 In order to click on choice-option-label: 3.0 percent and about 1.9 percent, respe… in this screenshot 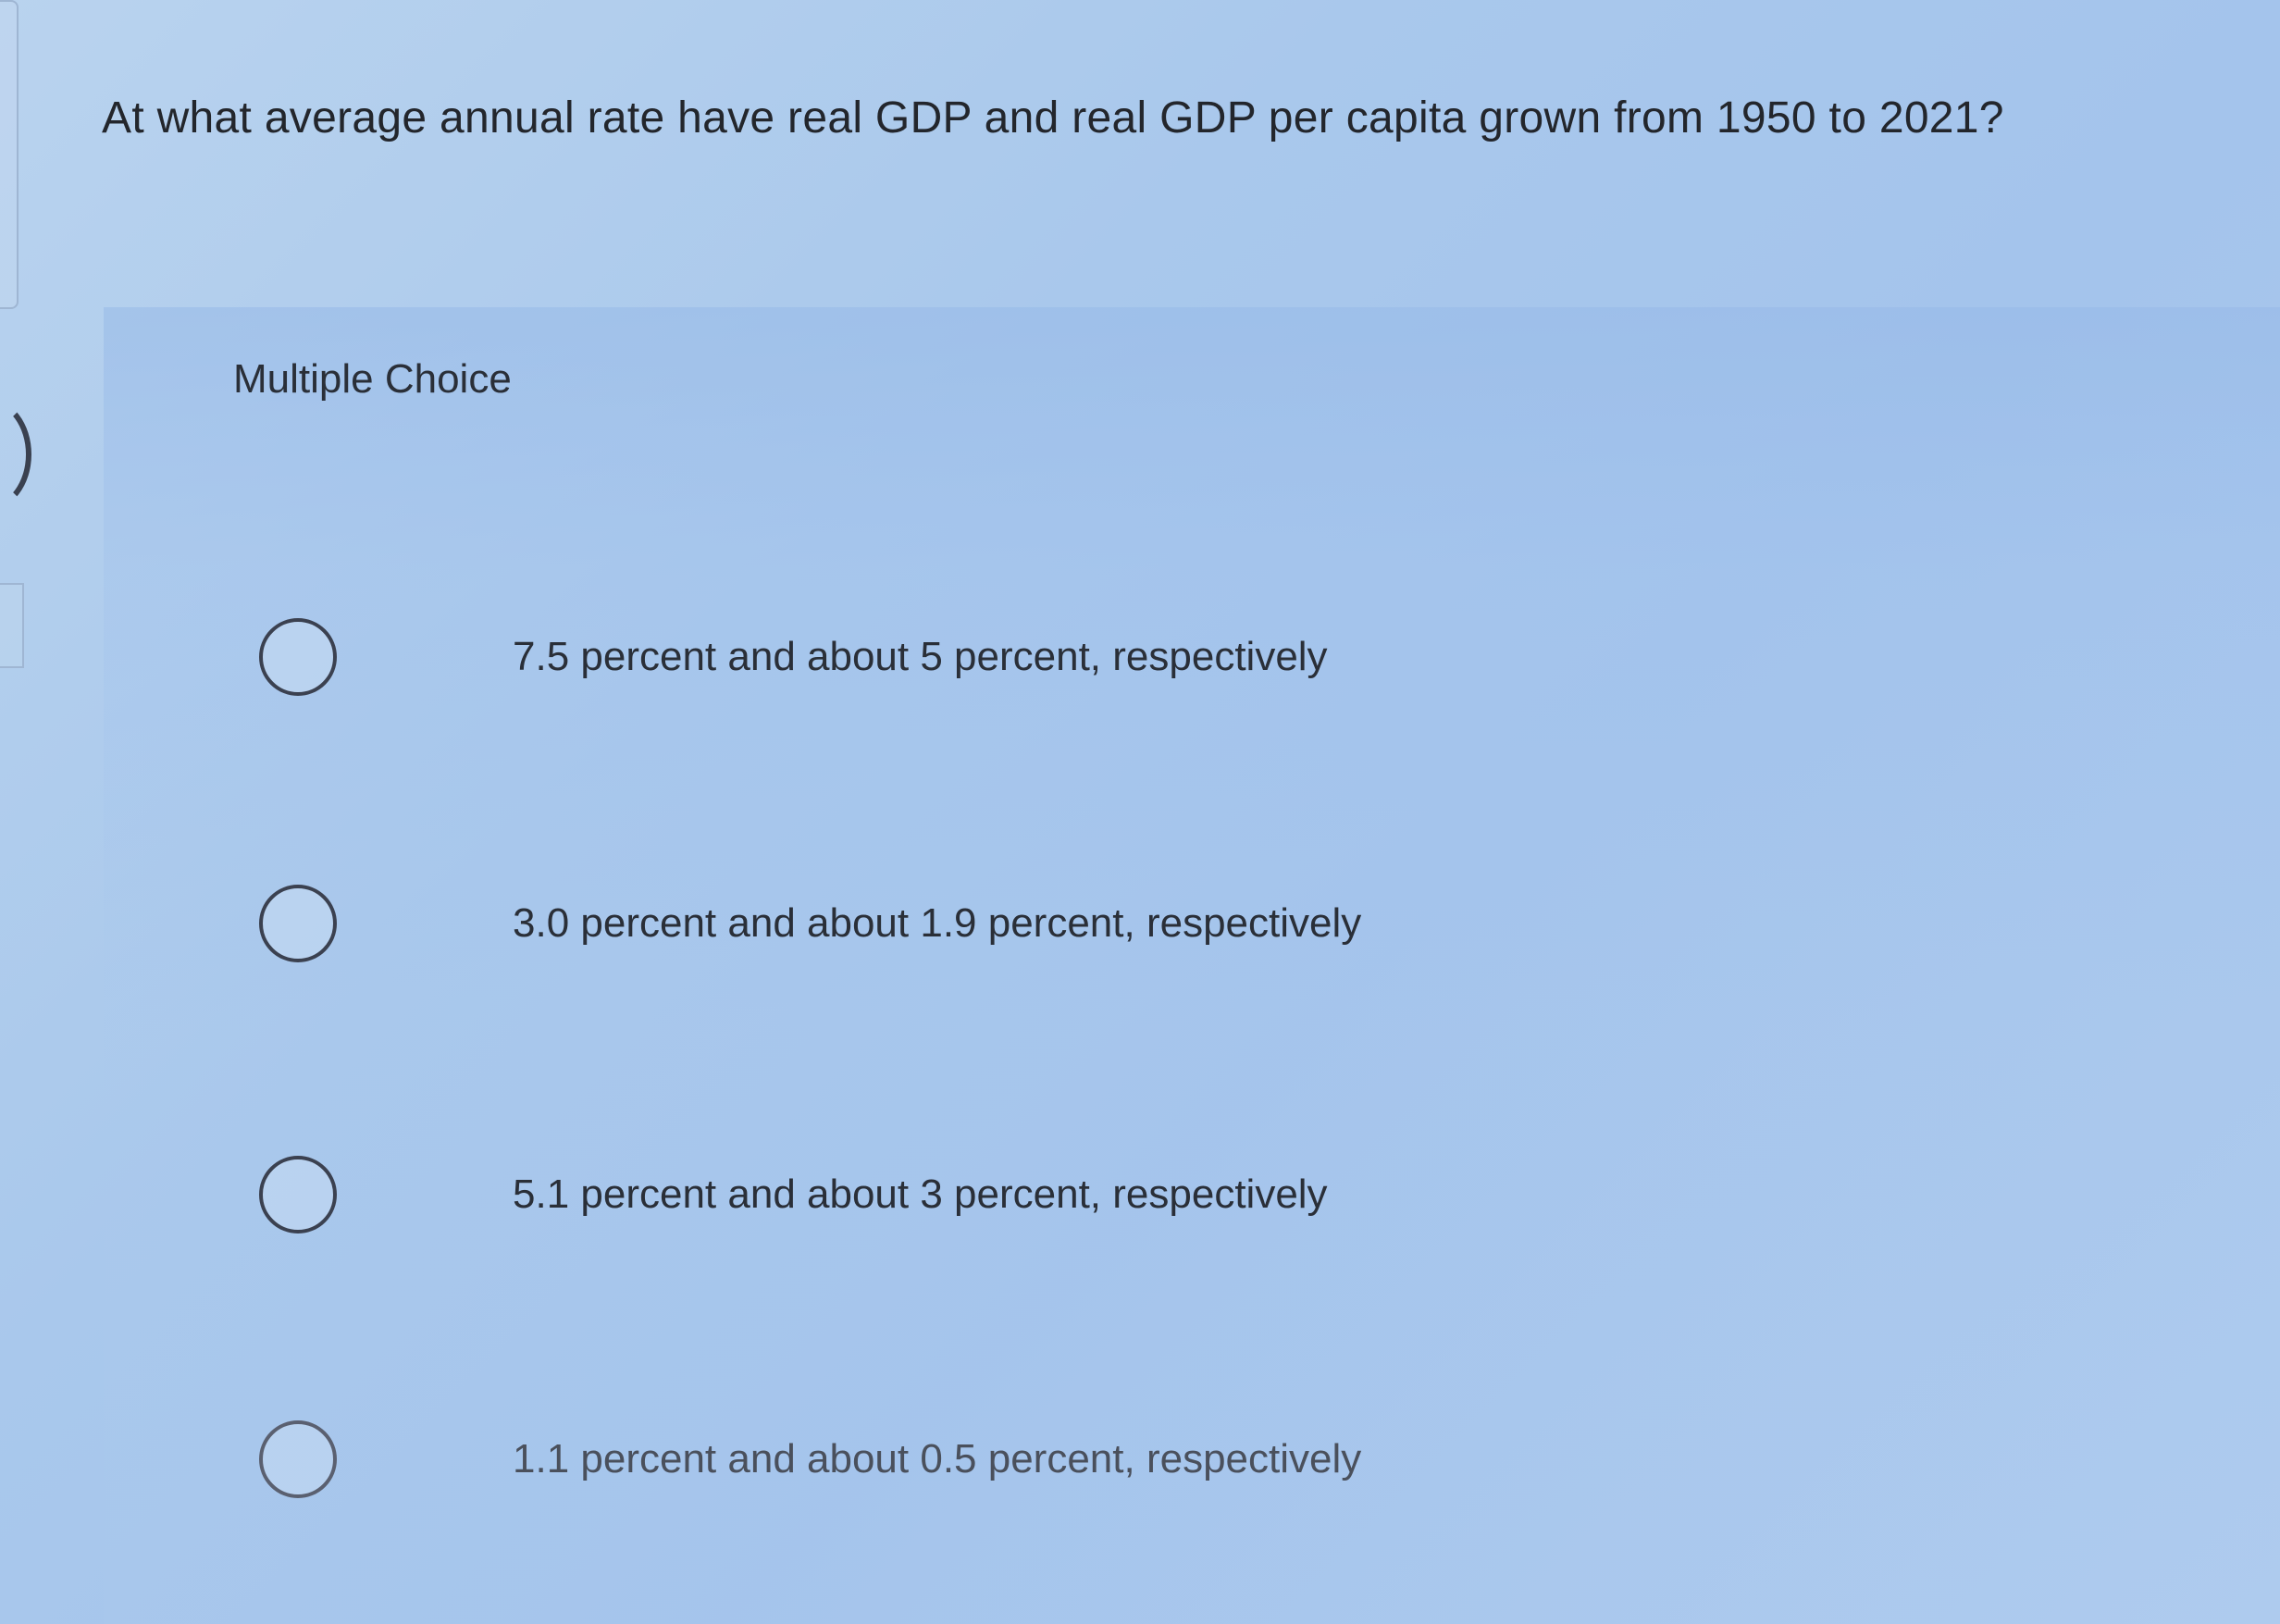, I will do `click(937, 923)`.